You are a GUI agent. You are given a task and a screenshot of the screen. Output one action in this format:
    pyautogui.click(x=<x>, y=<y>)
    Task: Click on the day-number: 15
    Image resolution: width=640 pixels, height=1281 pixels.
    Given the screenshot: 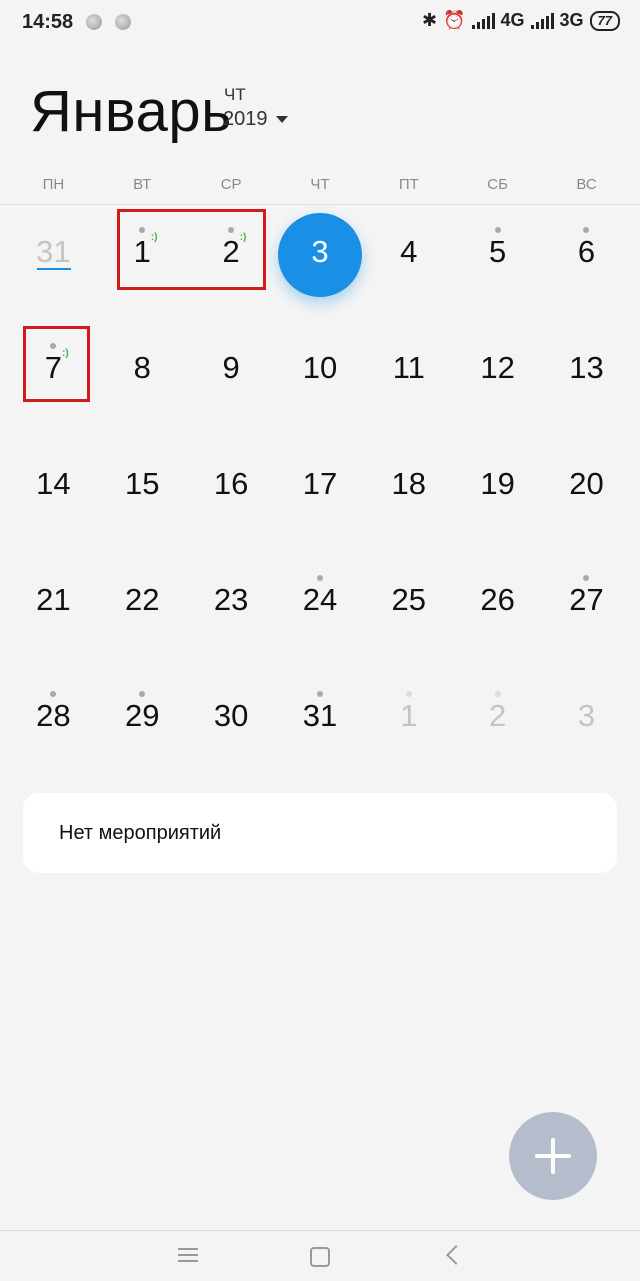 What is the action you would take?
    pyautogui.click(x=142, y=483)
    